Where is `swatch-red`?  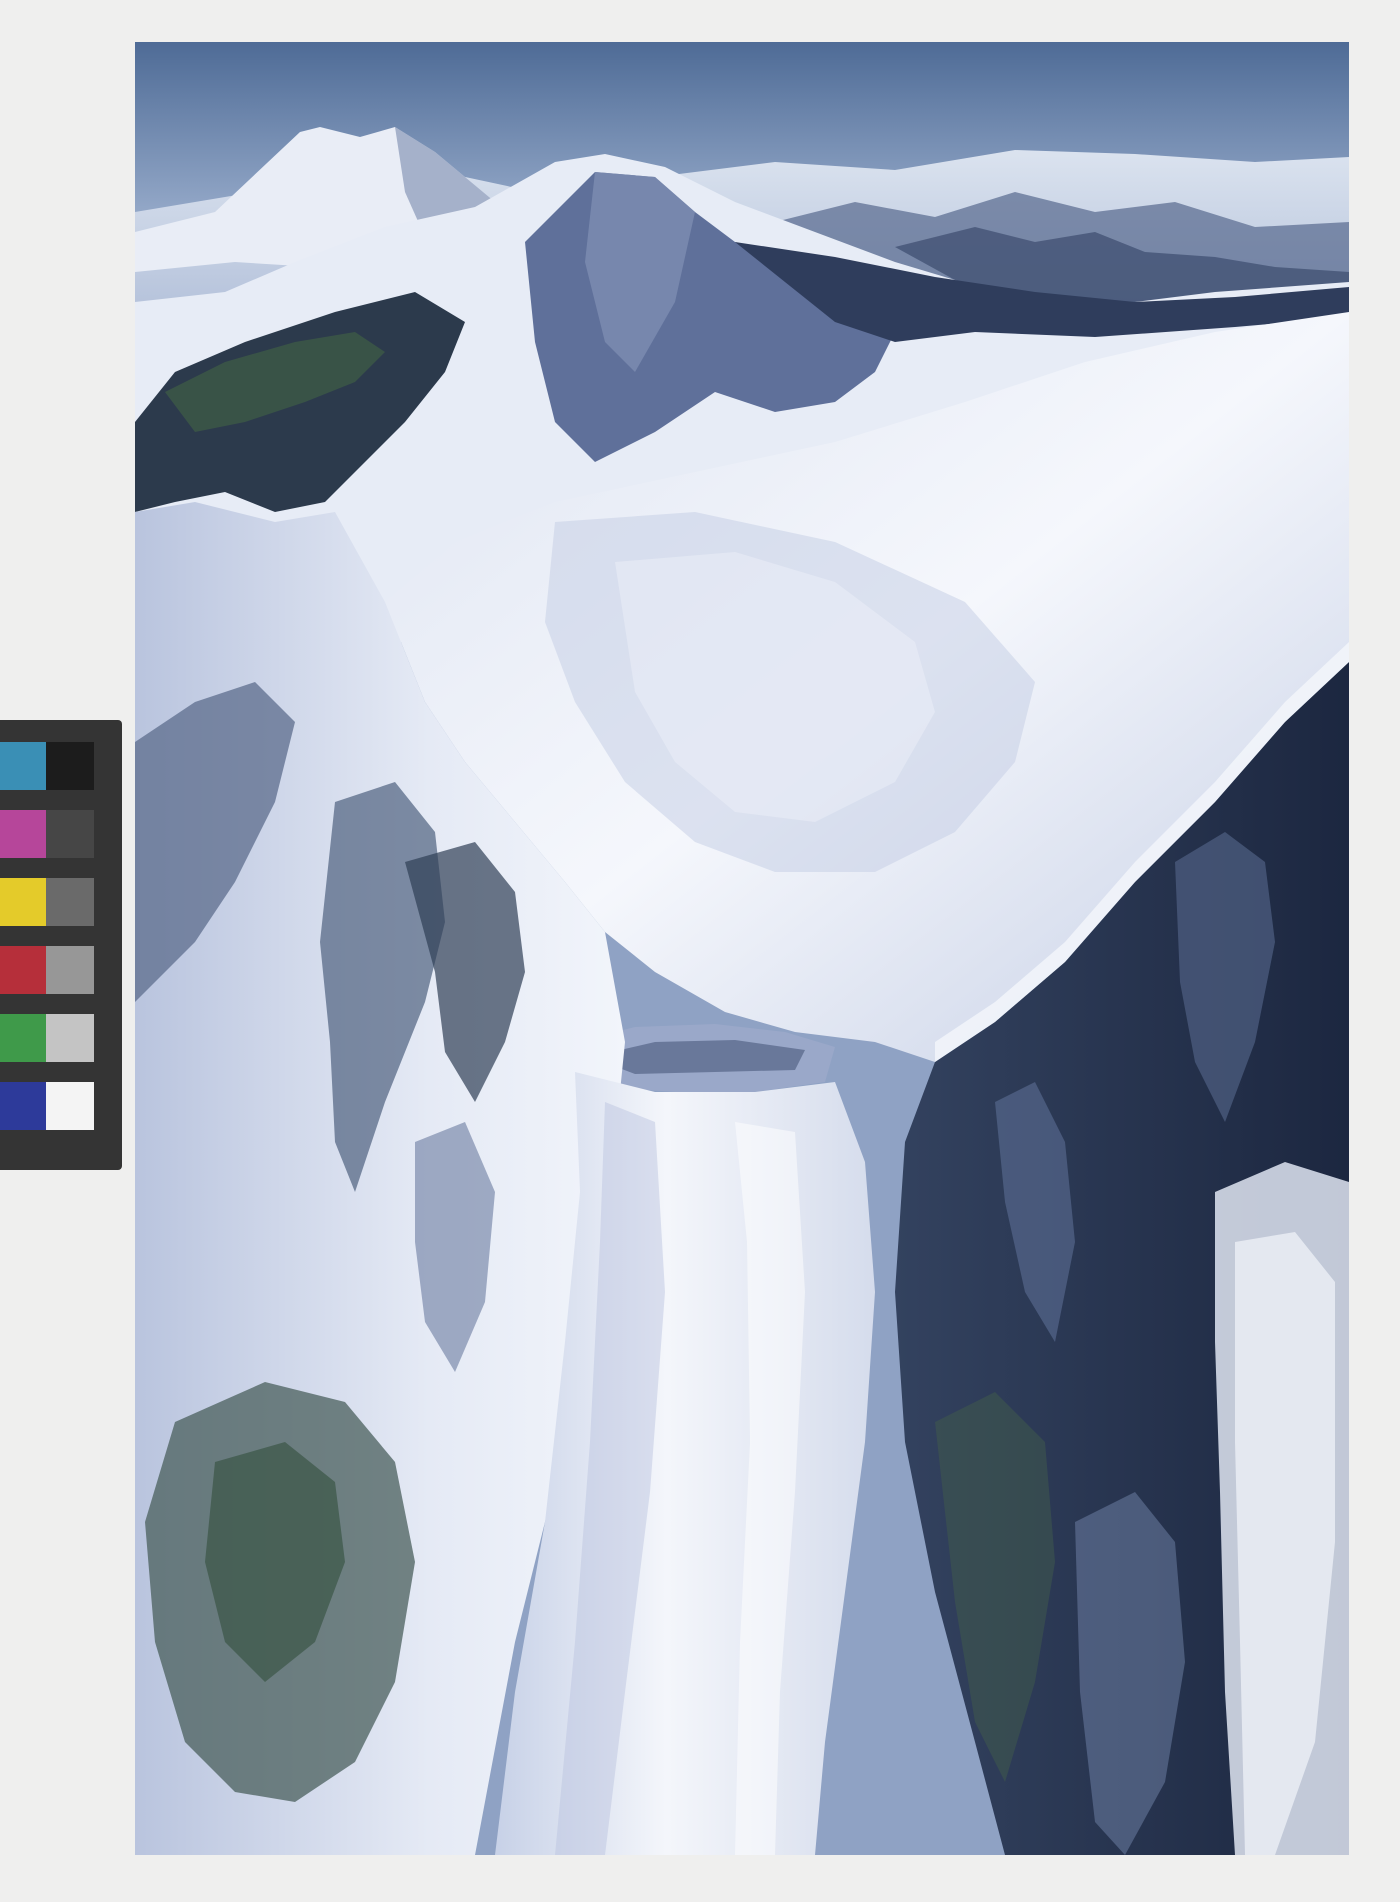 swatch-red is located at coordinates (24, 970).